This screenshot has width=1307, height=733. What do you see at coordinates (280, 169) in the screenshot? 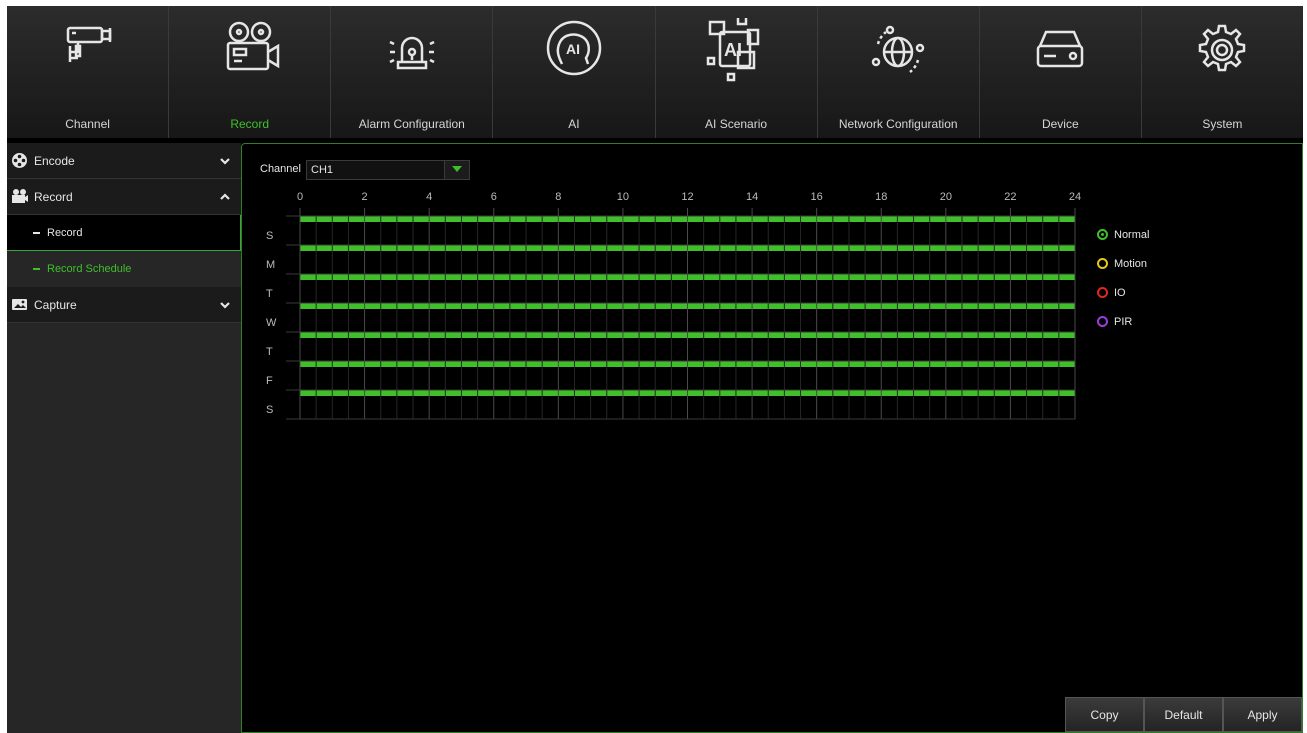
I see `channel-label: Channel` at bounding box center [280, 169].